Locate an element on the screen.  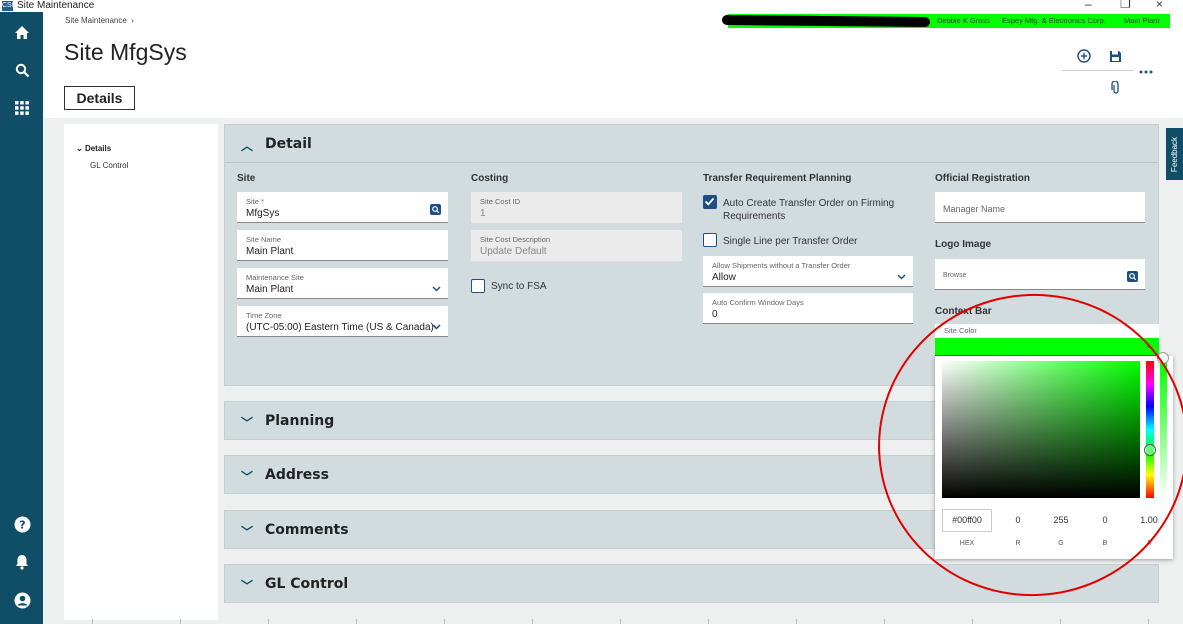
browse-icon is located at coordinates (1132, 275).